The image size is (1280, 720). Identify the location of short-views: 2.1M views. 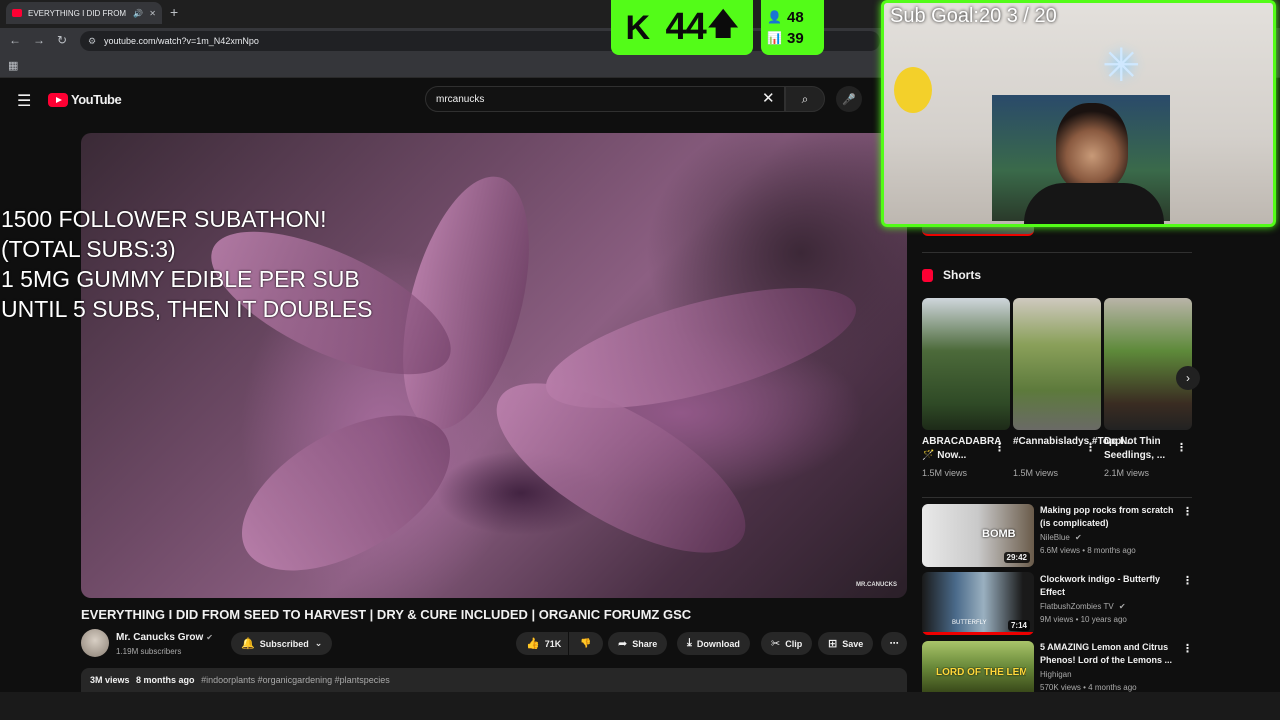
(1127, 473).